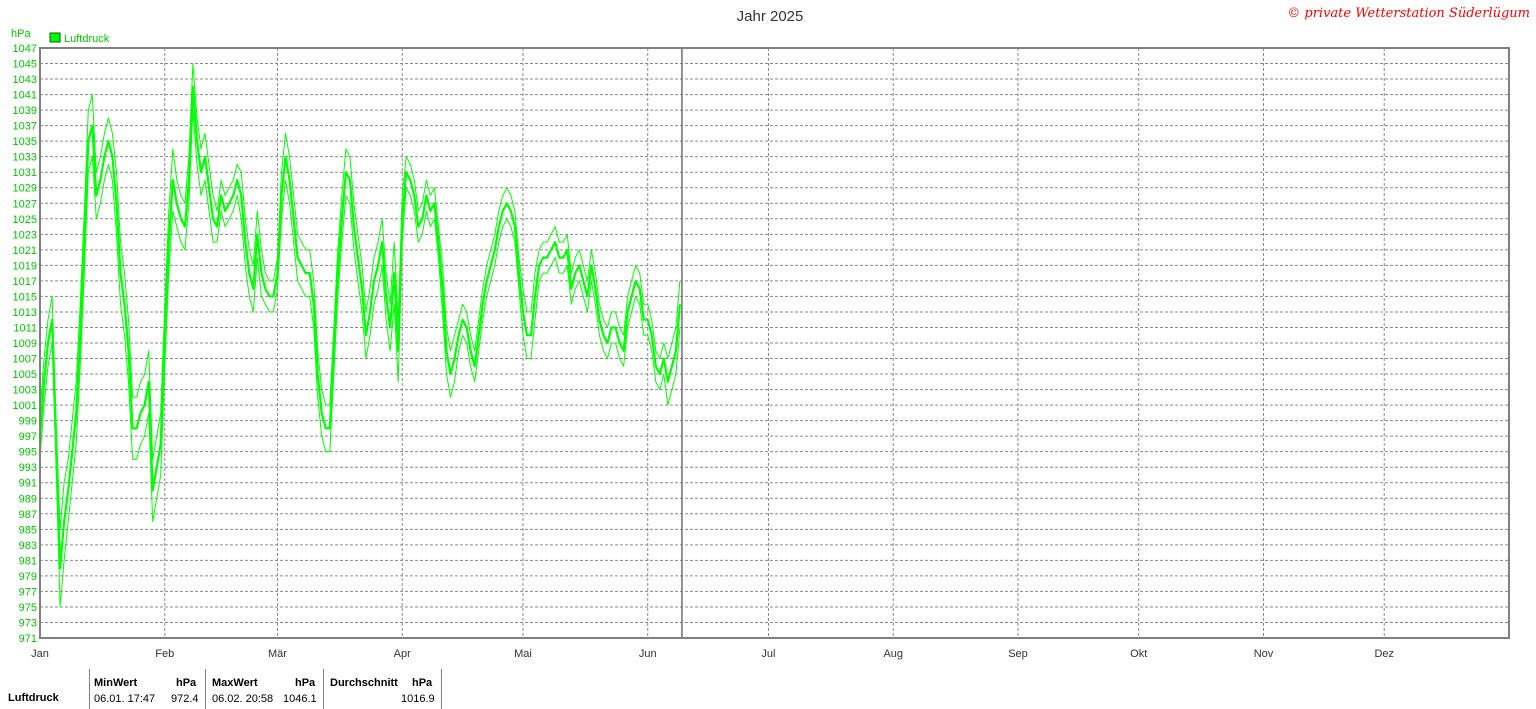 The width and height of the screenshot is (1536, 709). Describe the element at coordinates (28, 437) in the screenshot. I see `y-tick-label: 997` at that location.